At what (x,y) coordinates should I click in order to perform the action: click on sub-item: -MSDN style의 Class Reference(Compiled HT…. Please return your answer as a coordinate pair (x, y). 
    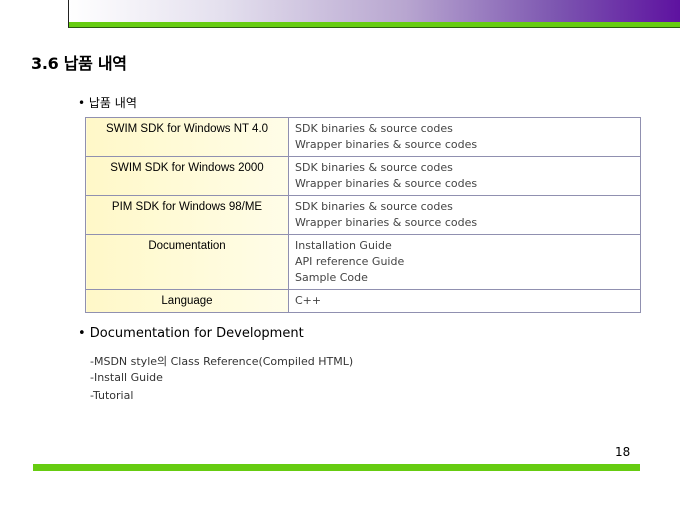
    Looking at the image, I should click on (222, 361).